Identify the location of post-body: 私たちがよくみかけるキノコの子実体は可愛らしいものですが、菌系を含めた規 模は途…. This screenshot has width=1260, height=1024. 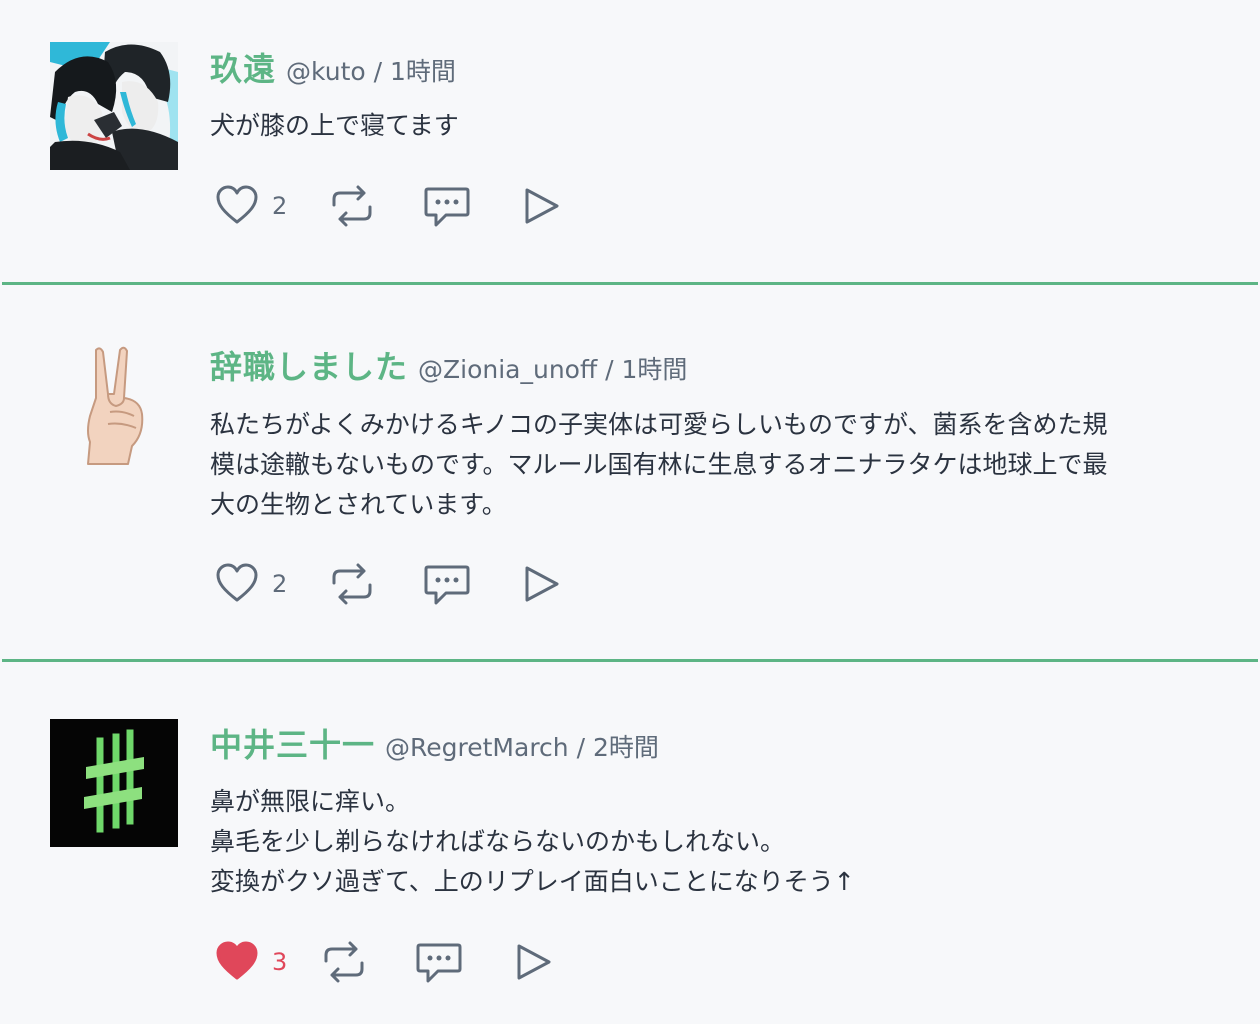
(720, 465).